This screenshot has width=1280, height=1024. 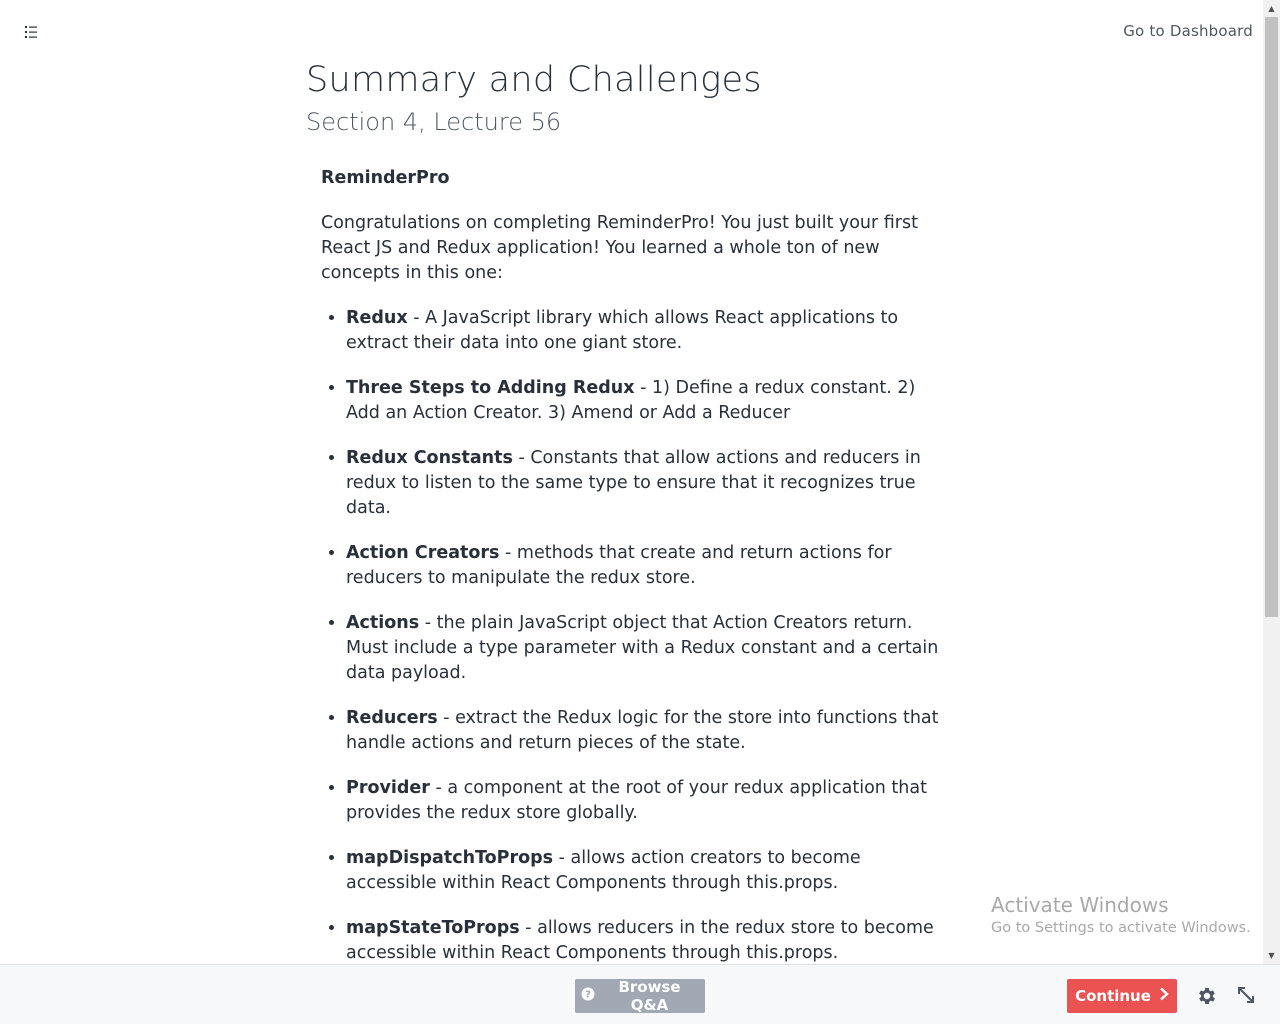 I want to click on expand-icon, so click(x=1246, y=995).